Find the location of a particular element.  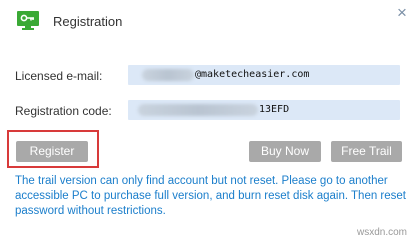

close-button: × is located at coordinates (402, 13).